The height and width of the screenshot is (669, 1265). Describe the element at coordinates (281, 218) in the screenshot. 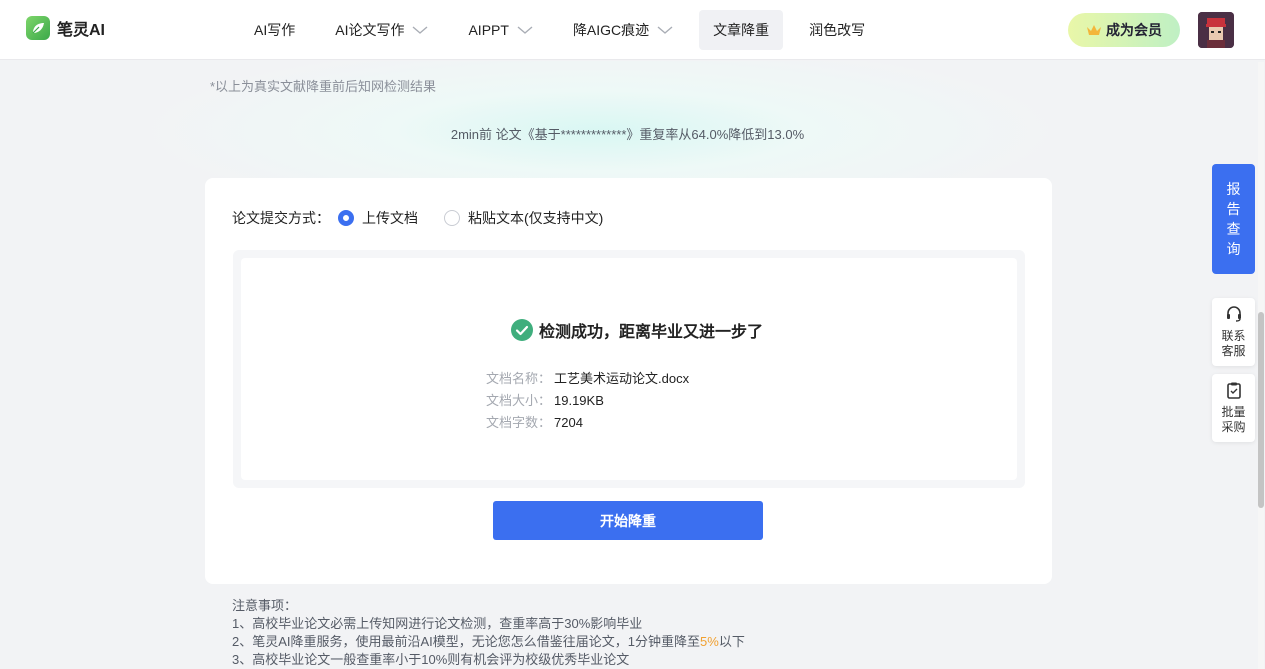

I see `submit-method-label: 论文提交方式：` at that location.